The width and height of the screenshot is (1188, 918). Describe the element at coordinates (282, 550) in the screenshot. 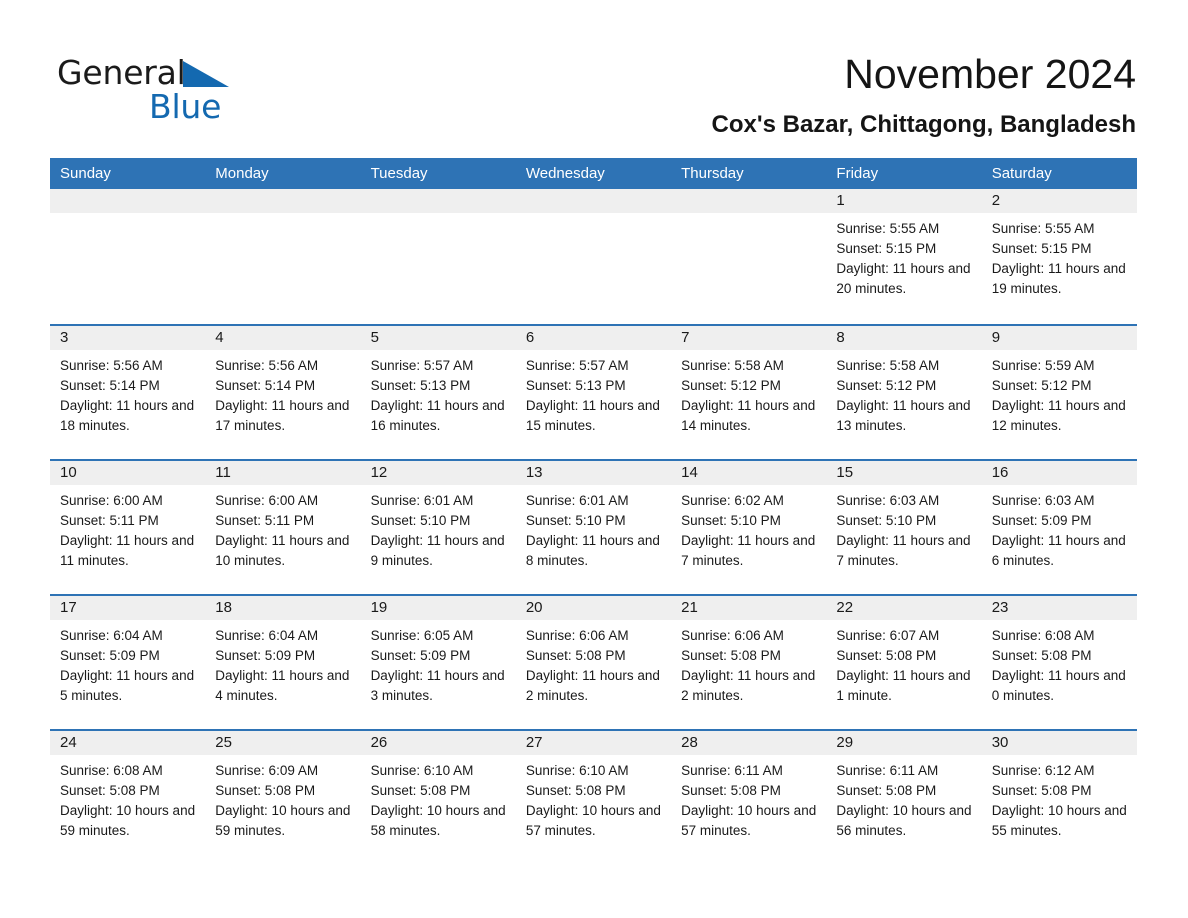

I see `daylight-text: Daylight: 11 hours and 10 minutes.` at that location.